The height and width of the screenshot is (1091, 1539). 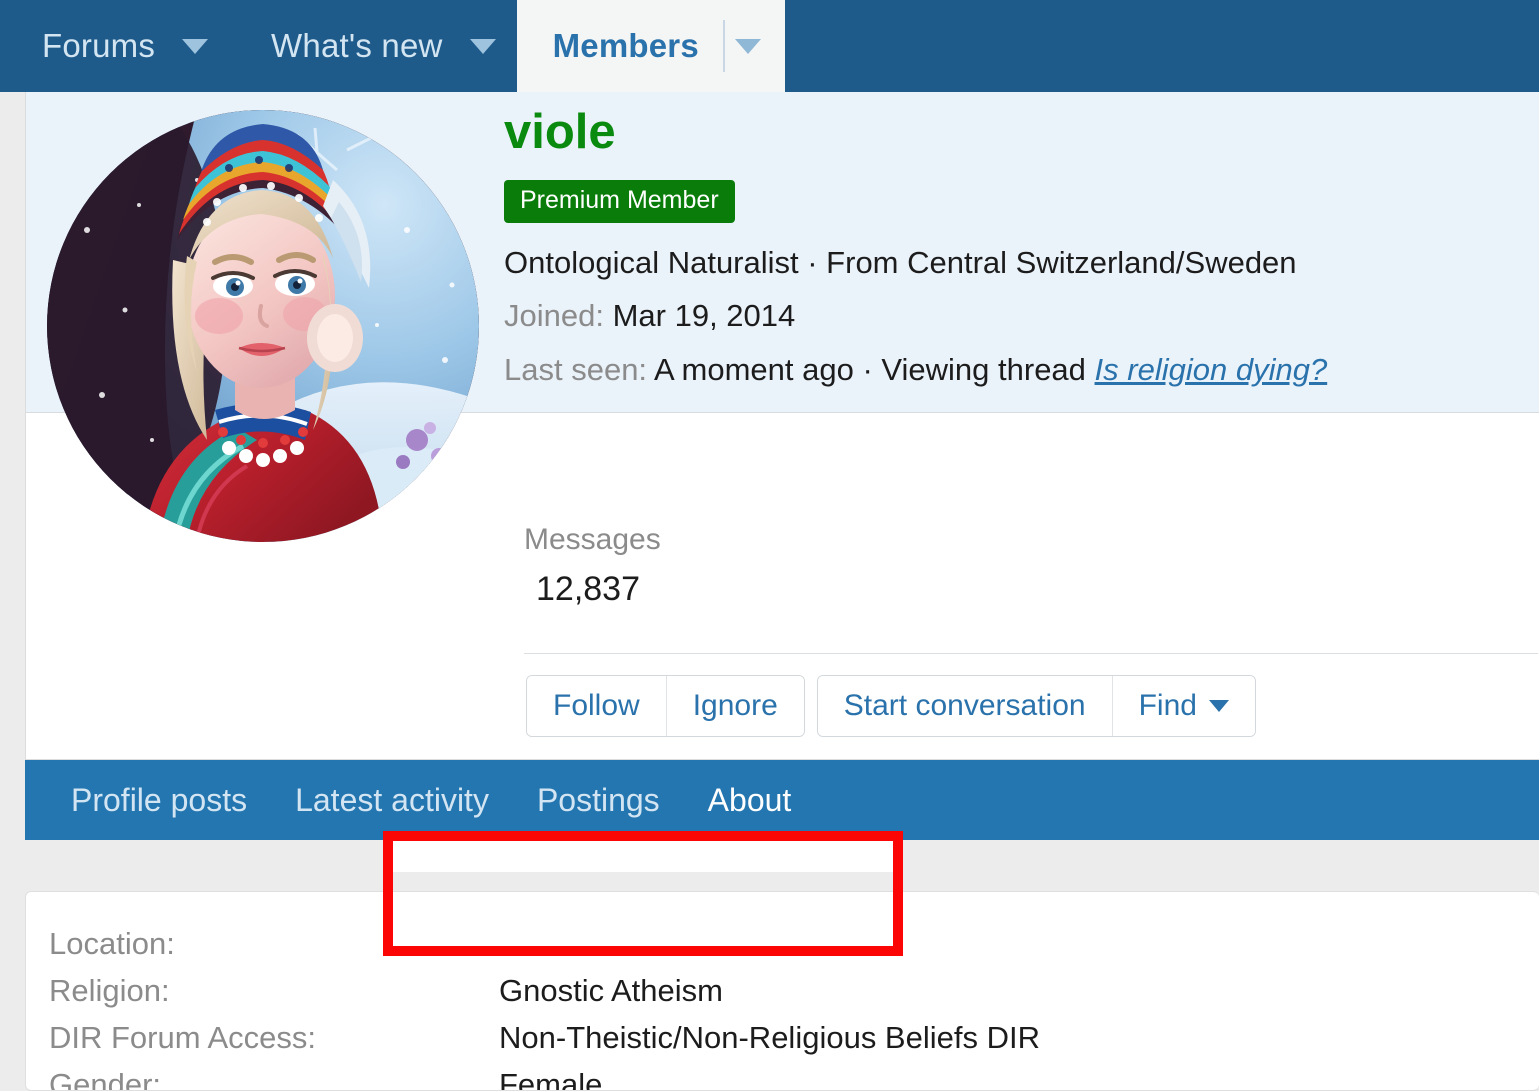 What do you see at coordinates (99, 45) in the screenshot?
I see `nav-item-forums-label: Forums` at bounding box center [99, 45].